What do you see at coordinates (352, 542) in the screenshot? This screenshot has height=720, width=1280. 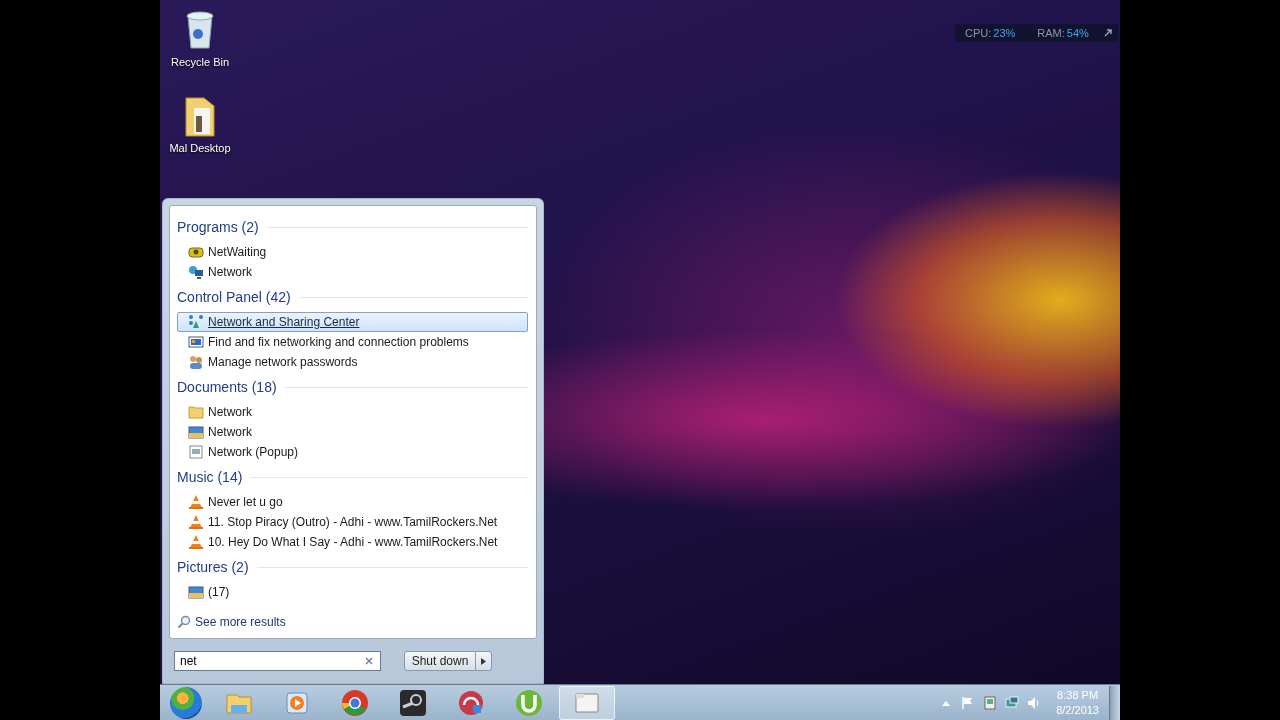 I see `search-result-item: 10. Hey Do What I Say - Adhi - www.TamilRockers.Net` at bounding box center [352, 542].